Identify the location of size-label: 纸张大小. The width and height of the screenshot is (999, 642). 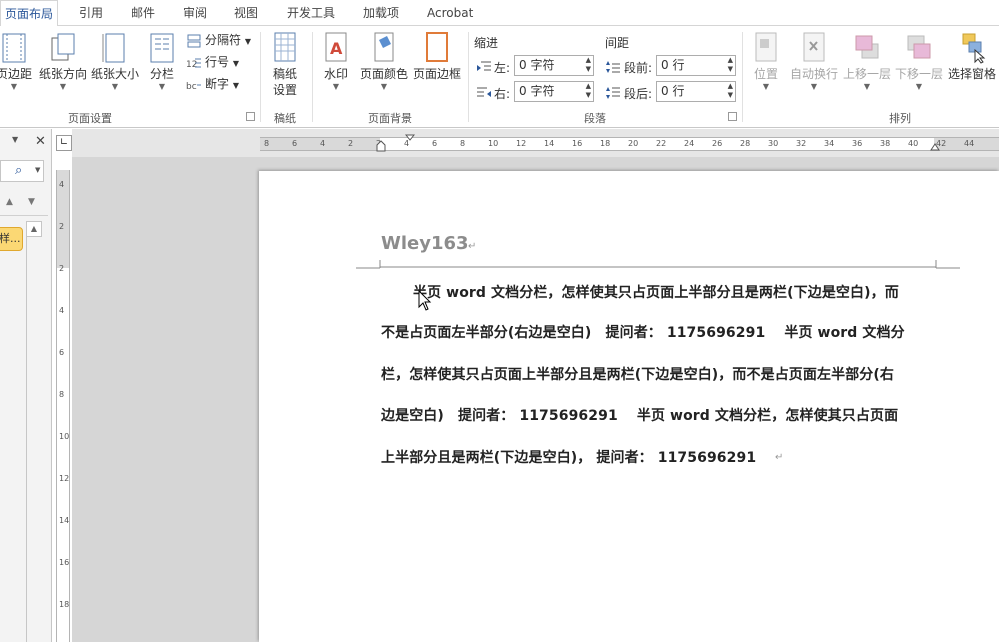
(114, 74).